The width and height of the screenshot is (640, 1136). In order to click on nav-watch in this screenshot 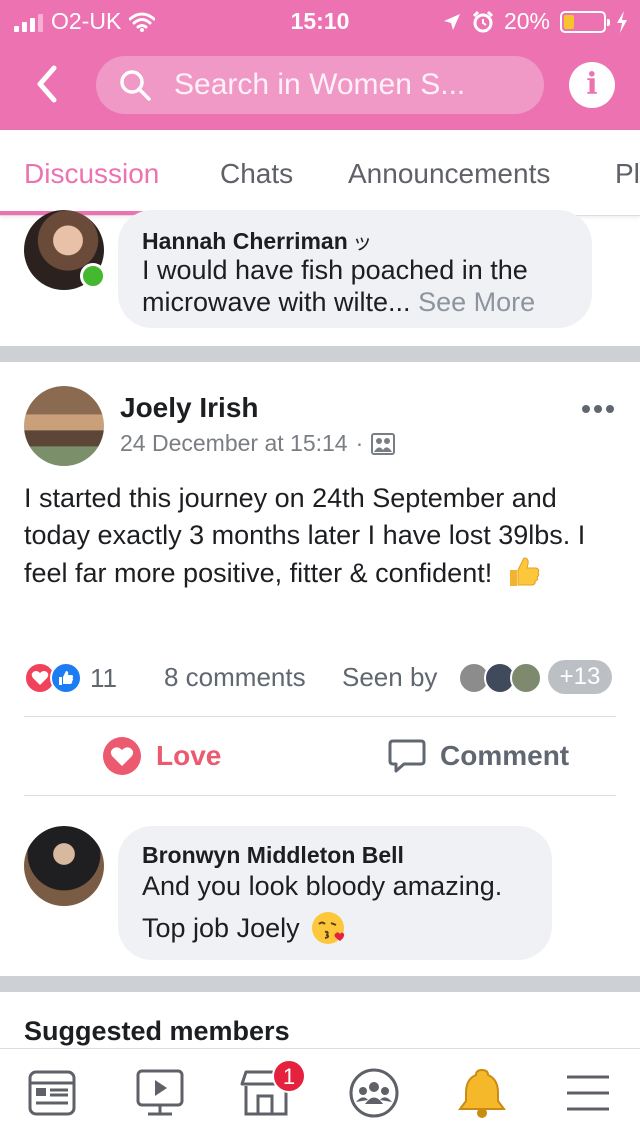, I will do `click(160, 1093)`.